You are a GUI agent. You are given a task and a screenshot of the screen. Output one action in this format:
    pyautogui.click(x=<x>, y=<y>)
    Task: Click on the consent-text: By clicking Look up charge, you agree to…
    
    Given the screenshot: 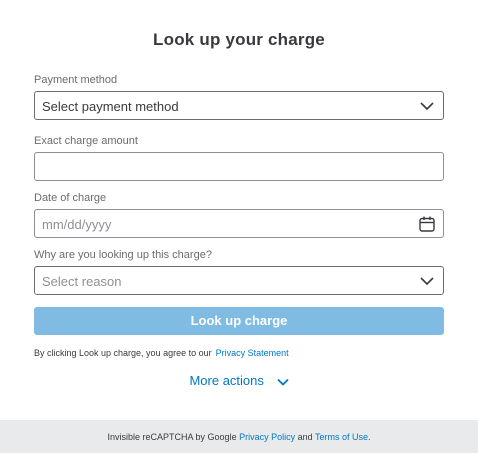 What is the action you would take?
    pyautogui.click(x=161, y=353)
    